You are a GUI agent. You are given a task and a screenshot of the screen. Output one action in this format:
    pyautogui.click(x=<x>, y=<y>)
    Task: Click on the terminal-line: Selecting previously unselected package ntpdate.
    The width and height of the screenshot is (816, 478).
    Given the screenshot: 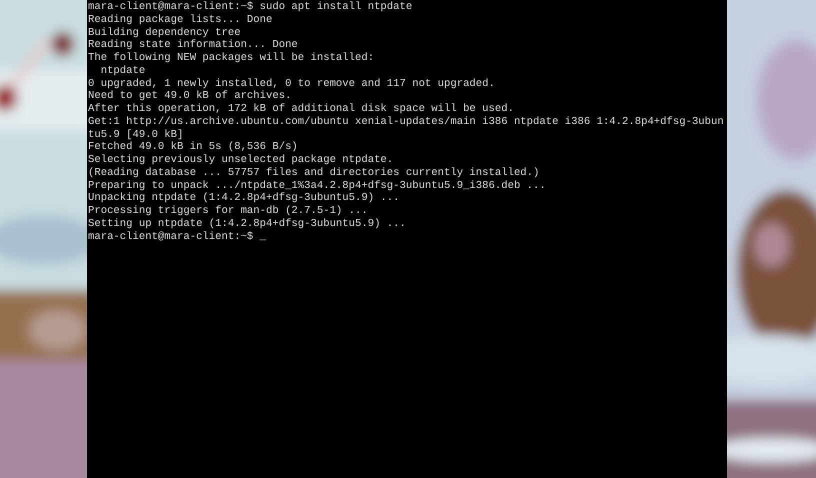 What is the action you would take?
    pyautogui.click(x=241, y=160)
    